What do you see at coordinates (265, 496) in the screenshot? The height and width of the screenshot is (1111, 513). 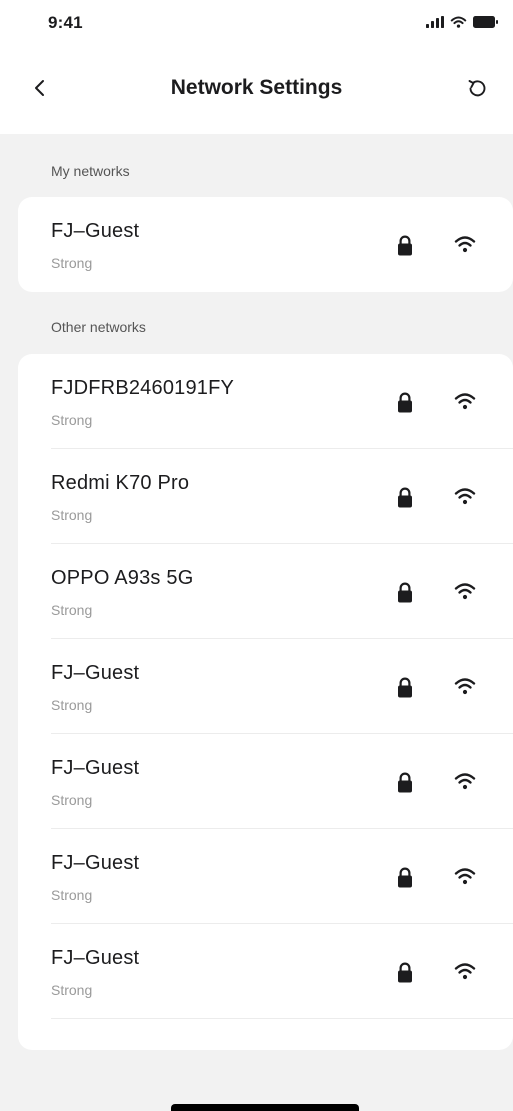 I see `network-row: Redmi K70 Pro Strong` at bounding box center [265, 496].